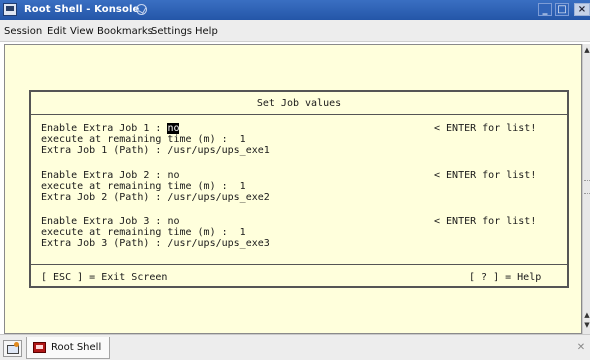 This screenshot has width=590, height=360. Describe the element at coordinates (485, 221) in the screenshot. I see `job-3-hint: < ENTER for list!` at that location.